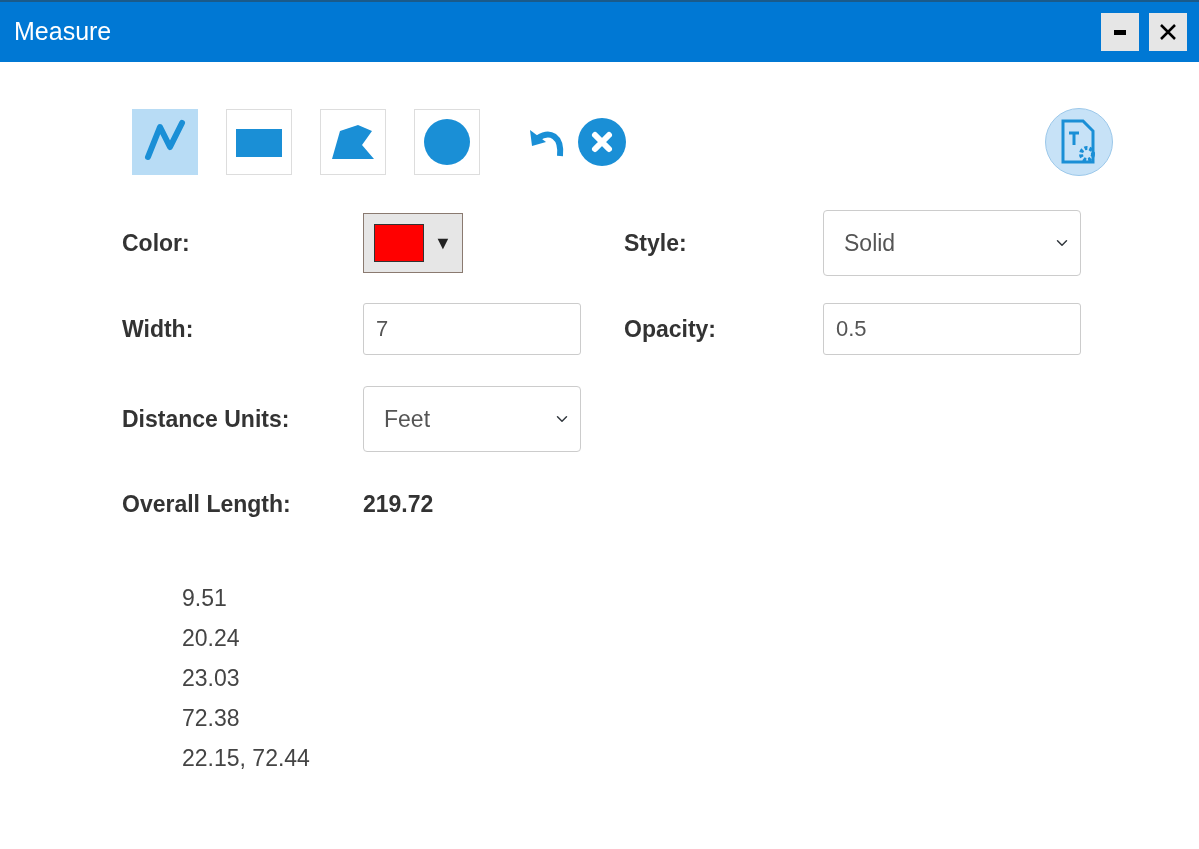 The height and width of the screenshot is (849, 1199). What do you see at coordinates (165, 142) in the screenshot?
I see `polyline-tool-button` at bounding box center [165, 142].